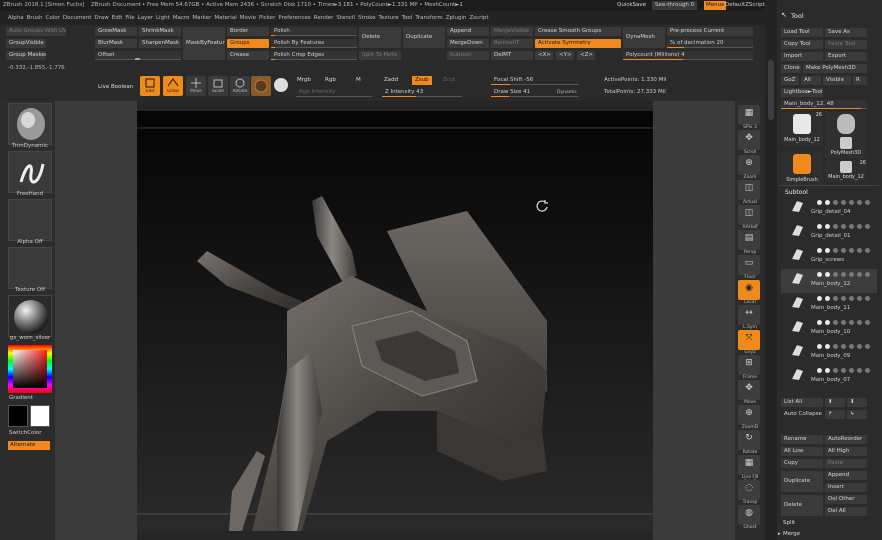 The height and width of the screenshot is (540, 882). I want to click on menu-marker: Marker, so click(201, 18).